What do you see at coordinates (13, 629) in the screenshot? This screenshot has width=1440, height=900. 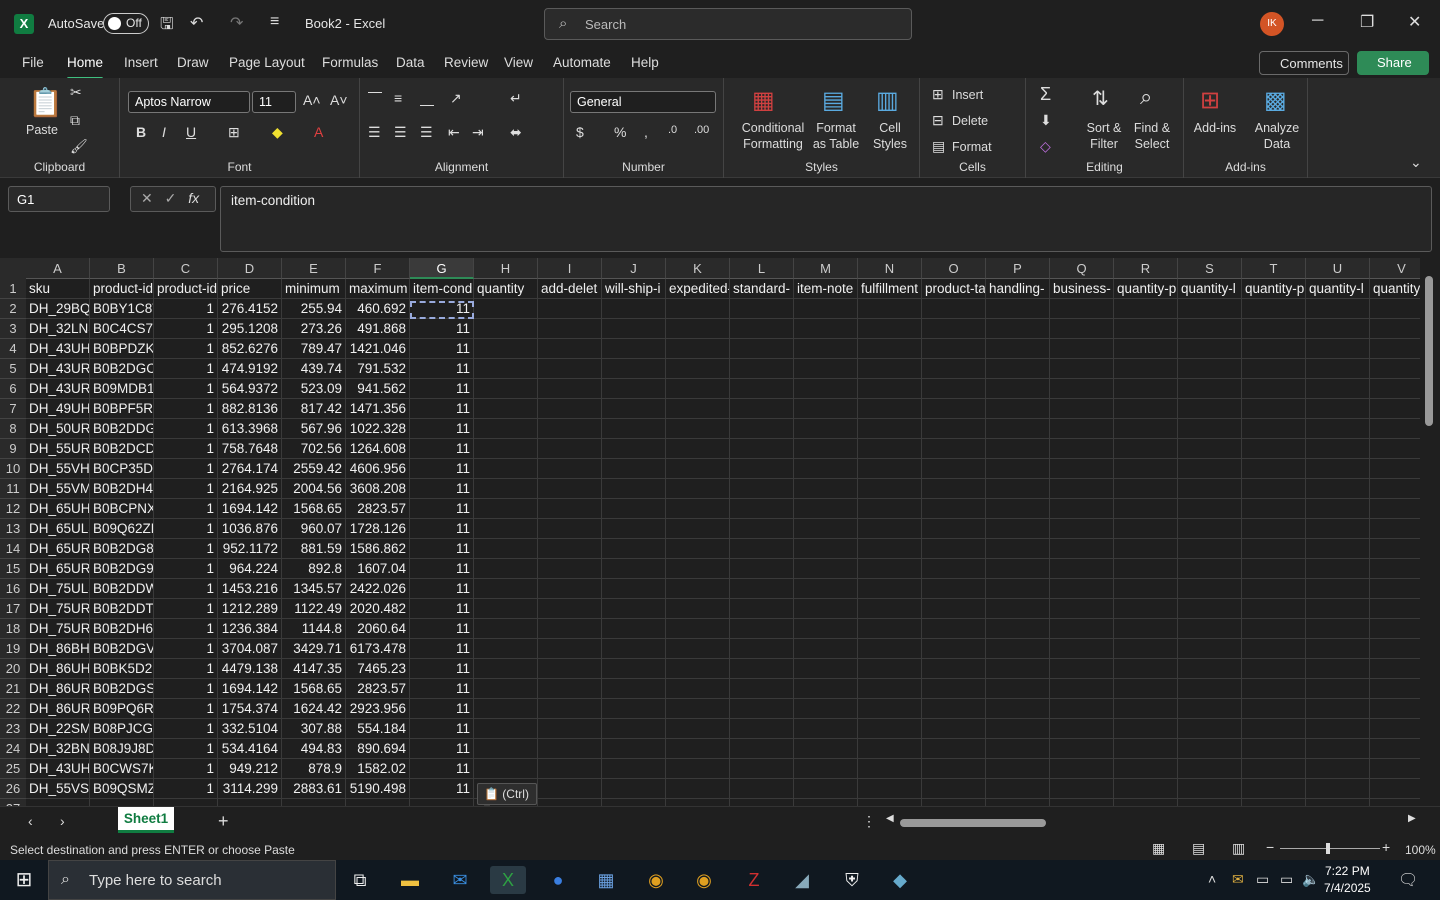 I see `row-header: 18` at bounding box center [13, 629].